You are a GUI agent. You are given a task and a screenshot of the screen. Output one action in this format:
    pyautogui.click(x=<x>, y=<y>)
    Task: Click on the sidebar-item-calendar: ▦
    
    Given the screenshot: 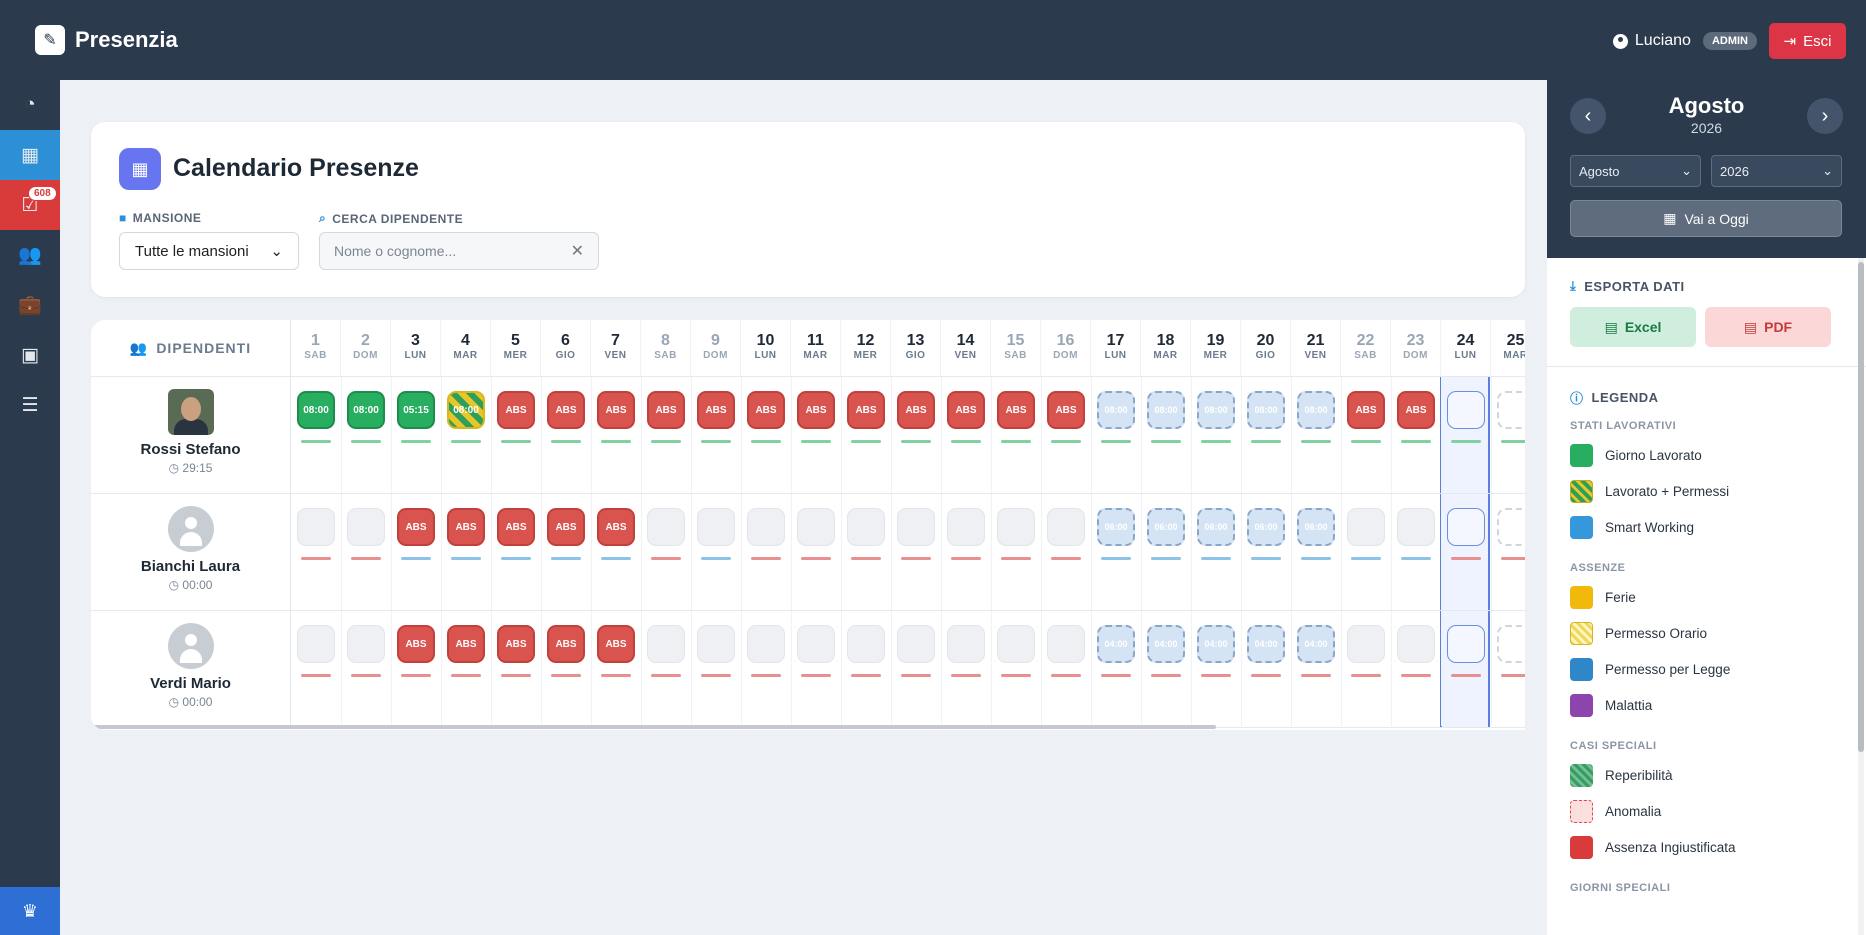 What is the action you would take?
    pyautogui.click(x=30, y=155)
    